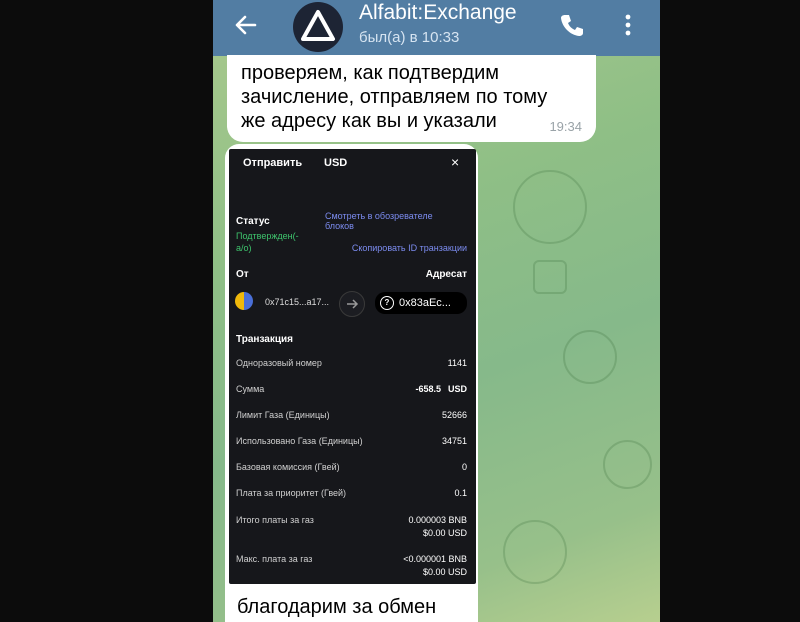 Image resolution: width=800 pixels, height=622 pixels. What do you see at coordinates (454, 415) in the screenshot?
I see `tx-row-value: 52666` at bounding box center [454, 415].